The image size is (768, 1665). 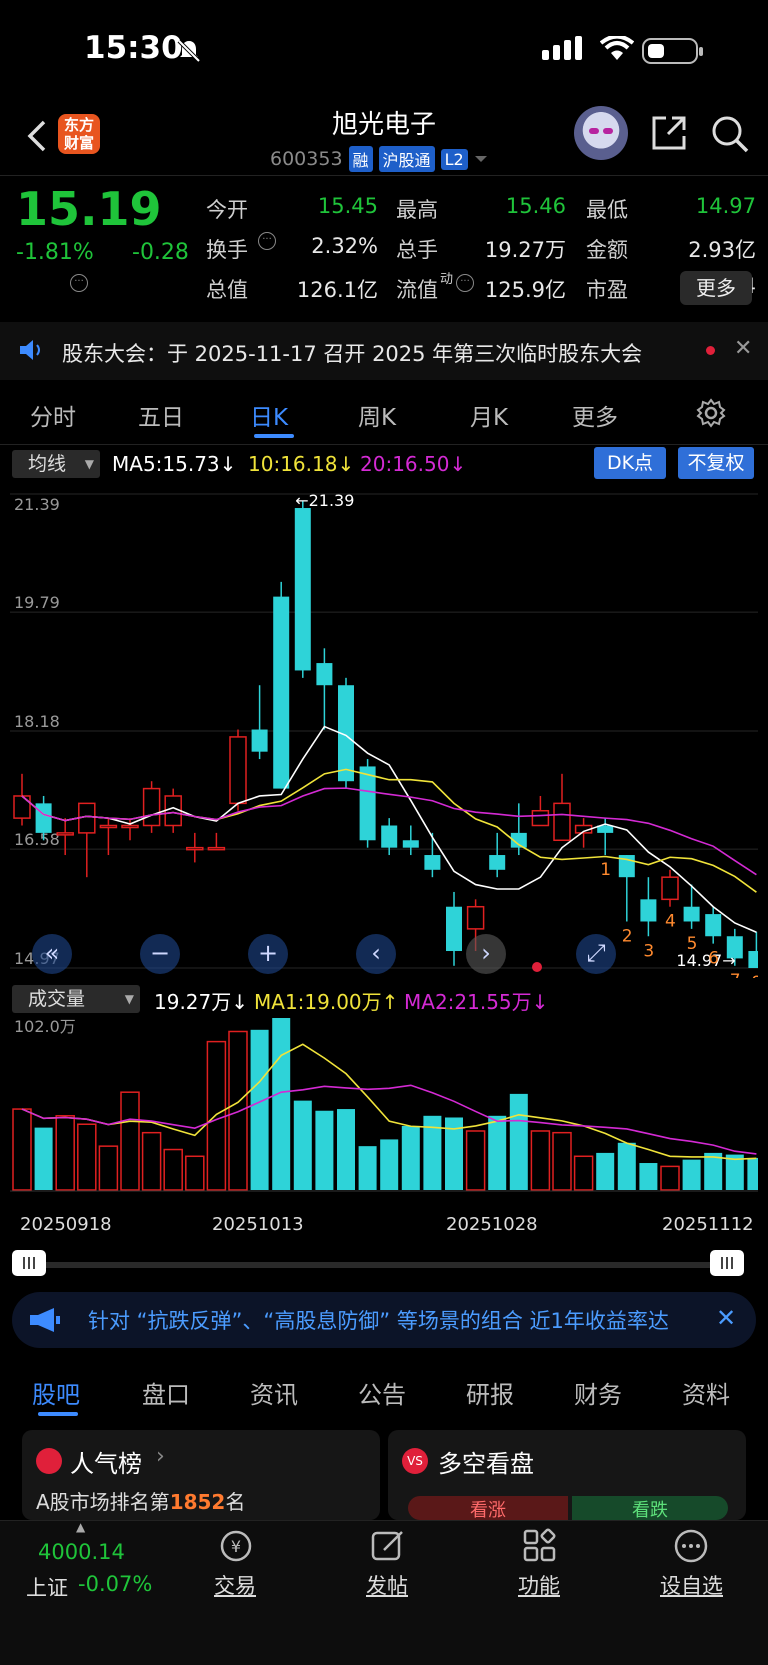 I want to click on quote-value: 19.27万, so click(x=525, y=250).